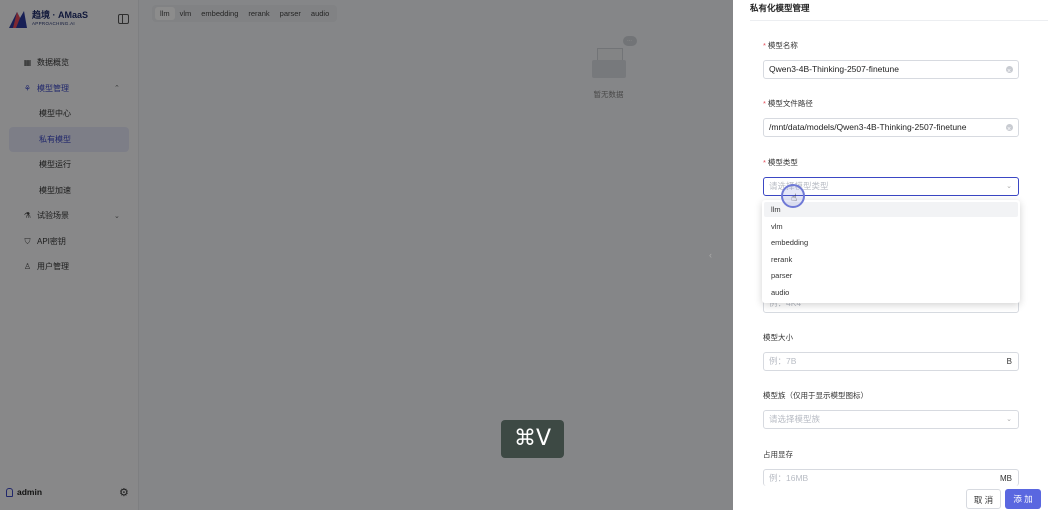 The height and width of the screenshot is (510, 1062). What do you see at coordinates (53, 216) in the screenshot?
I see `sidebar-item-label: 试验场景` at bounding box center [53, 216].